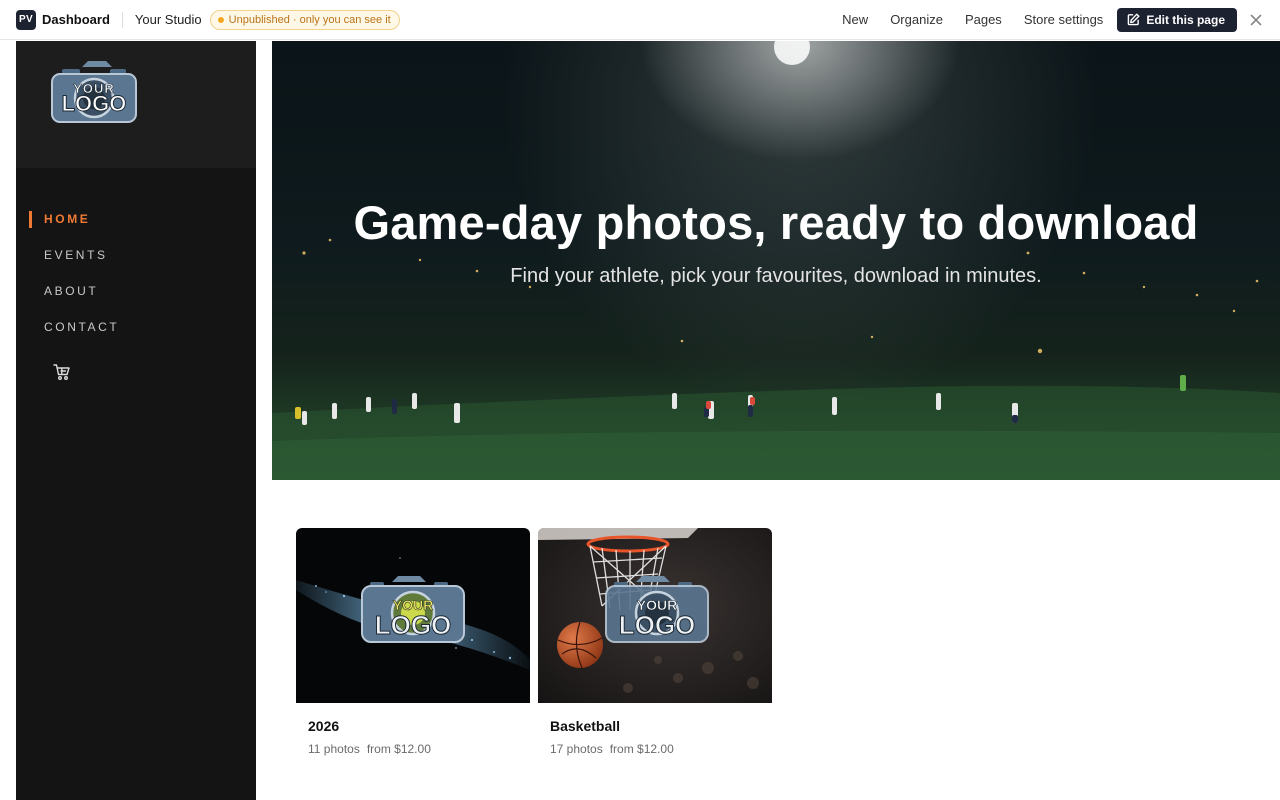  I want to click on dashboard-link: Dashboard, so click(76, 19).